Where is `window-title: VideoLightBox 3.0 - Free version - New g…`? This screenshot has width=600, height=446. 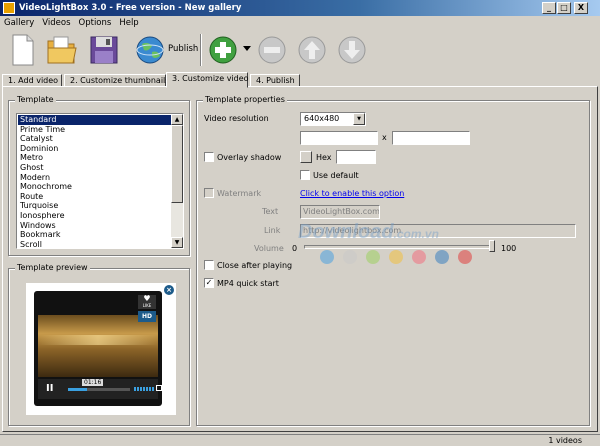
window-title: VideoLightBox 3.0 - Free version - New g… is located at coordinates (130, 8).